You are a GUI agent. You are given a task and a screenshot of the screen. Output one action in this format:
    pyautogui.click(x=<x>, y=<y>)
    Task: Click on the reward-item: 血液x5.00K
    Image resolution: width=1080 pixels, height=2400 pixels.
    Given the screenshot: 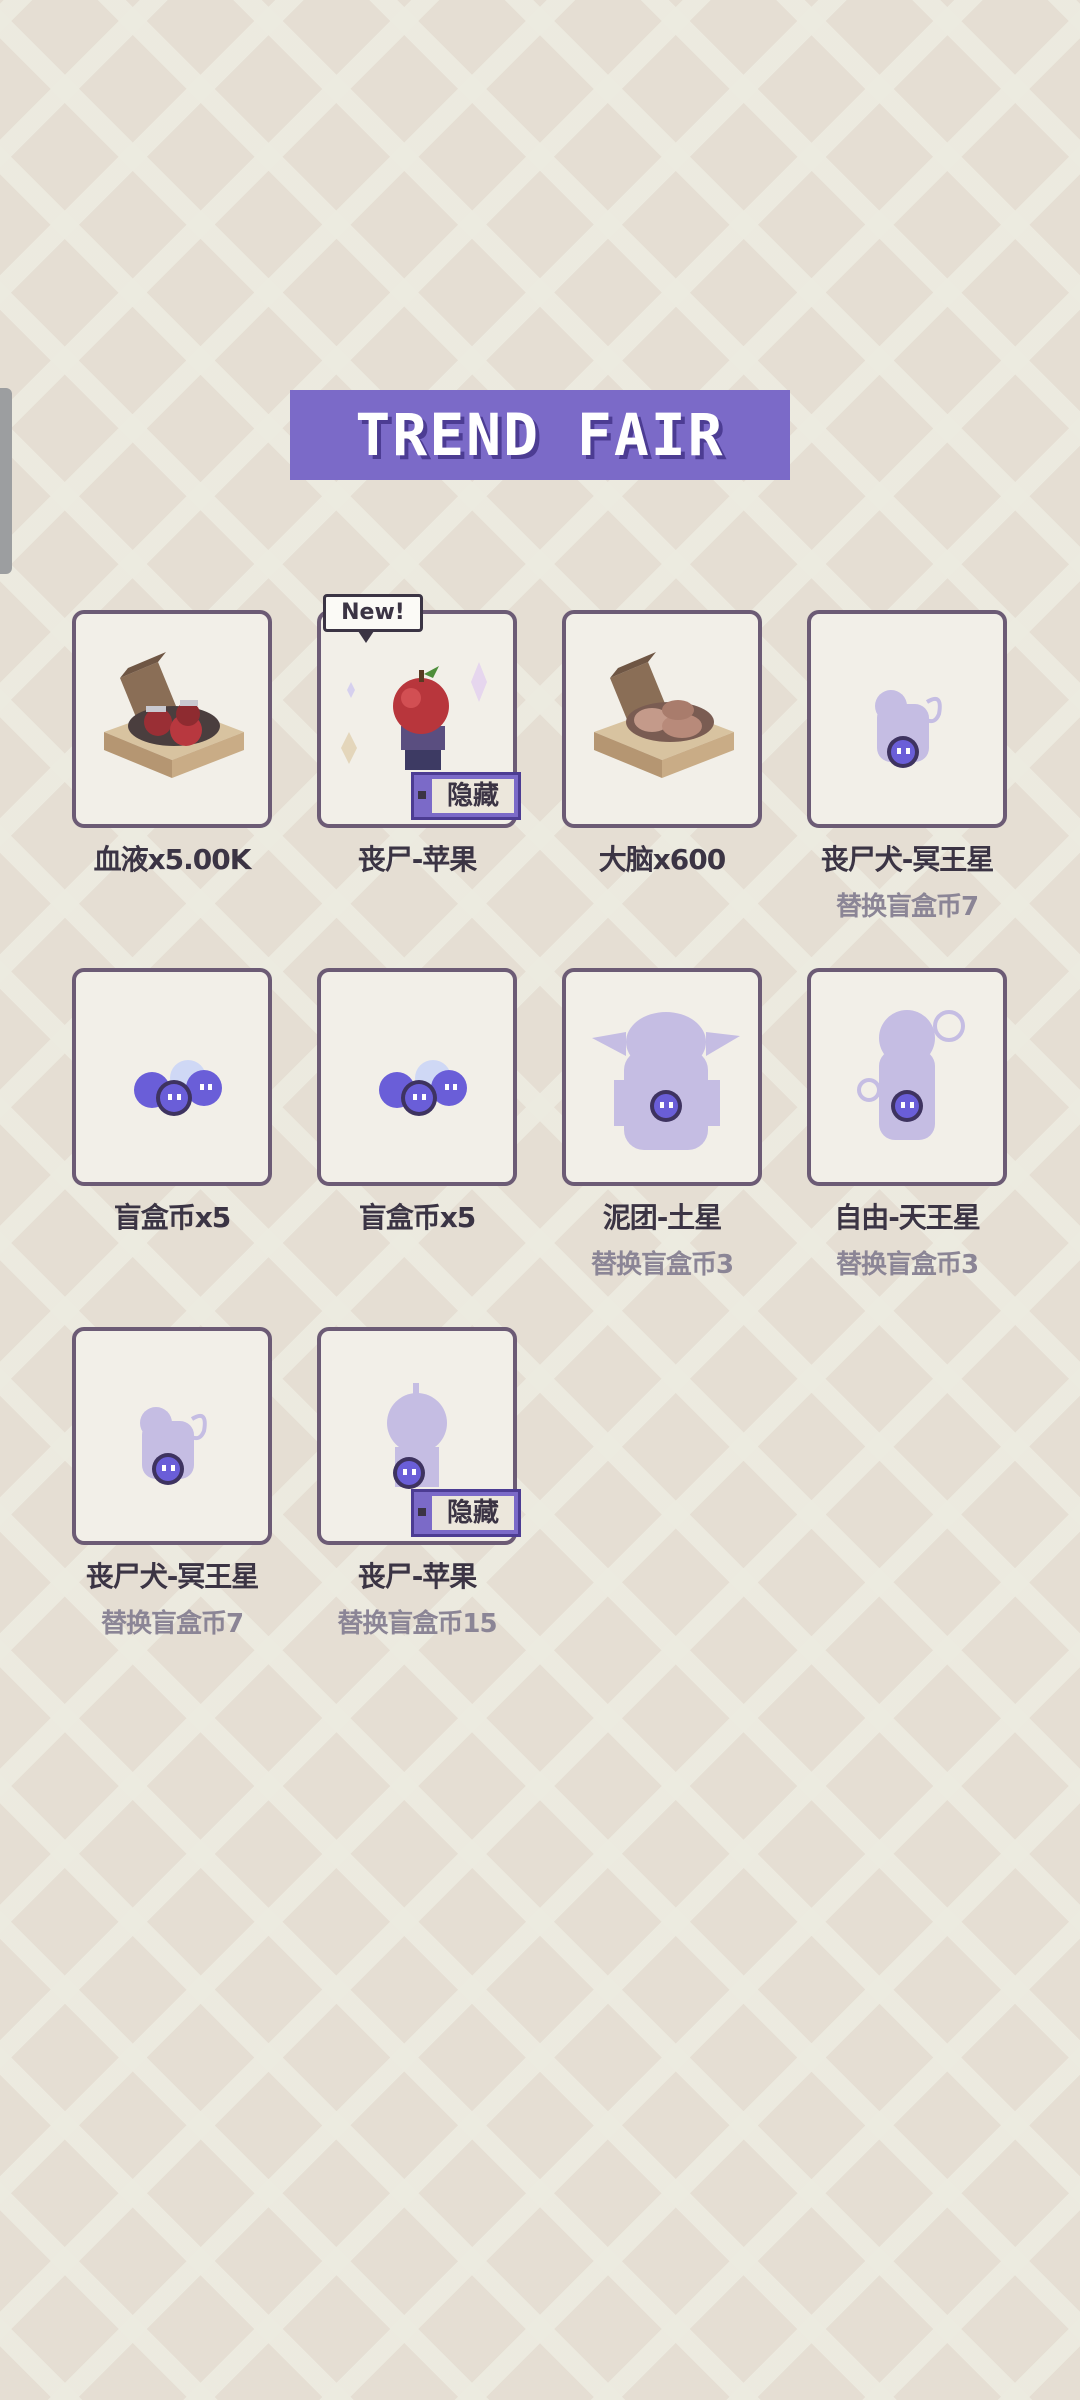 What is the action you would take?
    pyautogui.click(x=172, y=744)
    